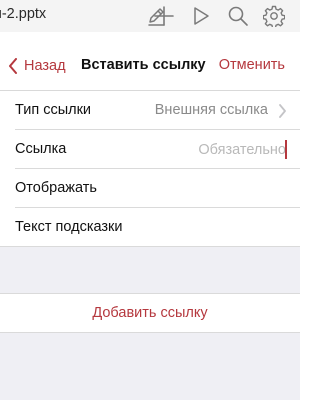 The image size is (320, 400). What do you see at coordinates (203, 150) in the screenshot?
I see `link-url-input` at bounding box center [203, 150].